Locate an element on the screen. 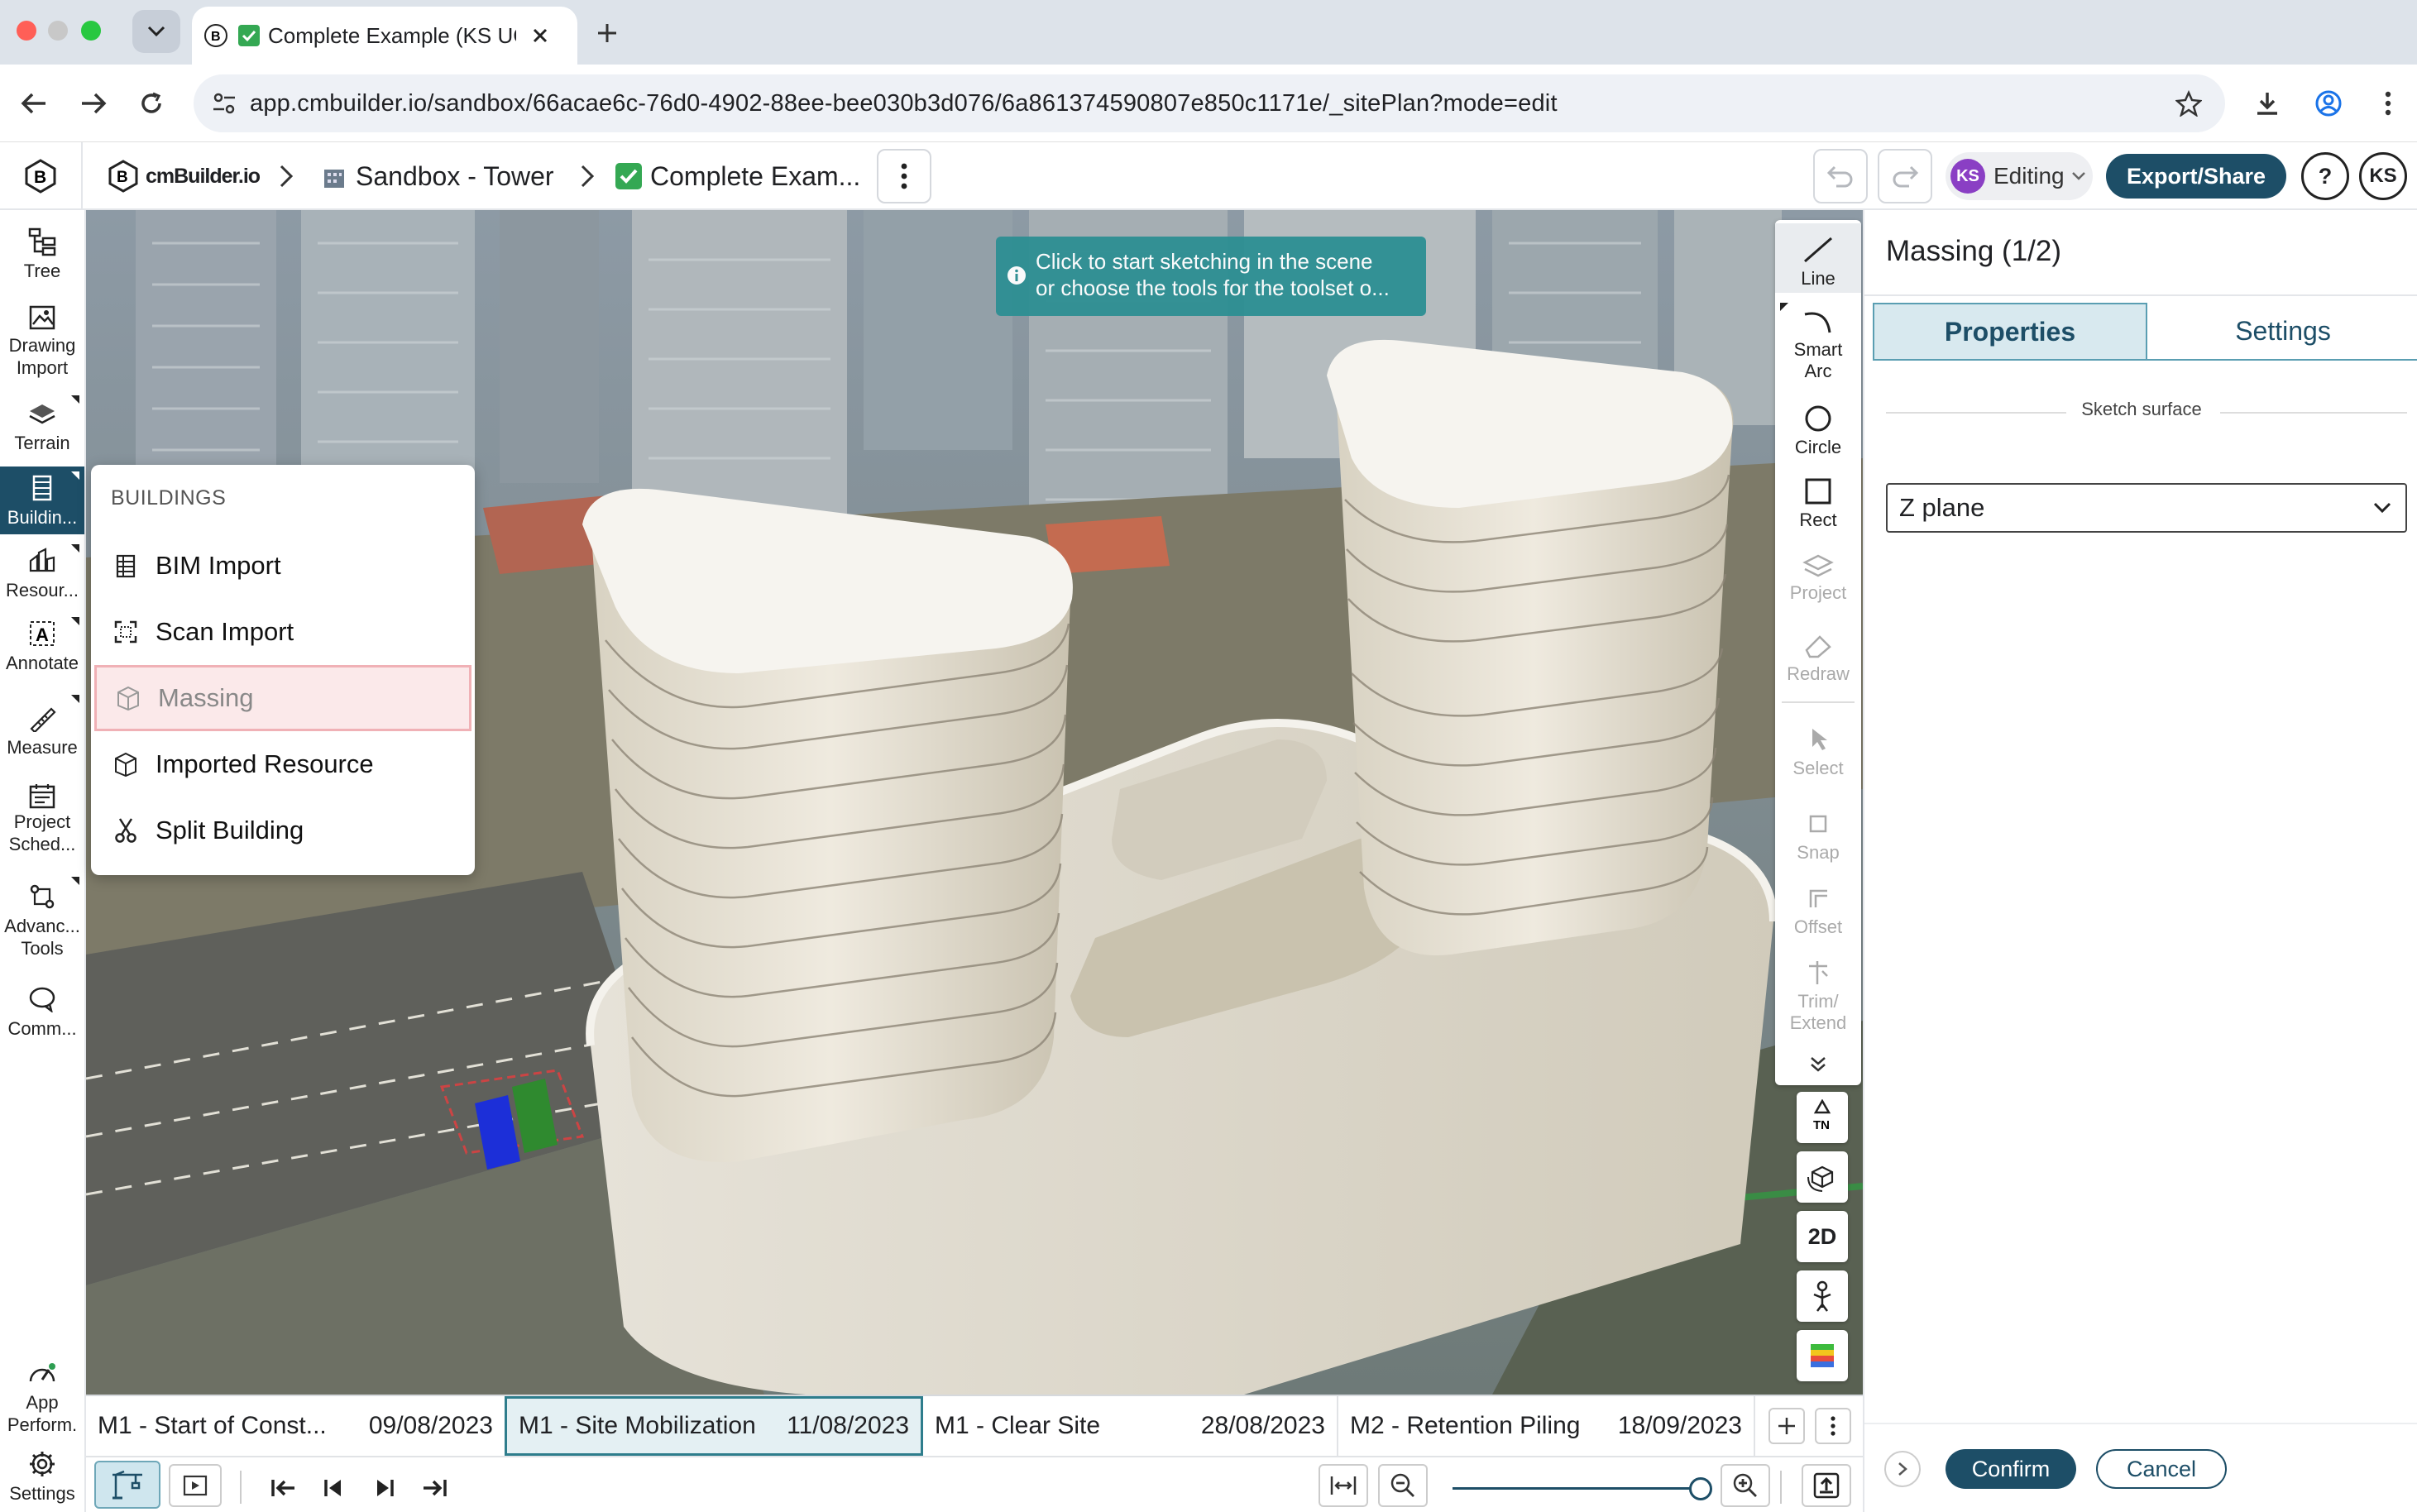  milestone-item: M1 - Clear Site 28/08/2023 is located at coordinates (1130, 1426).